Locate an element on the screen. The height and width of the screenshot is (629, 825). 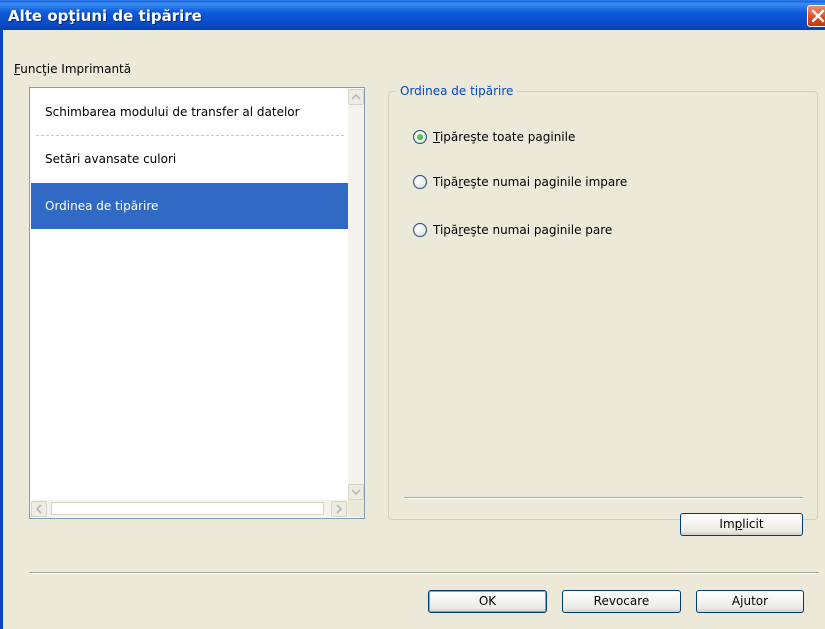
chevron-up-icon is located at coordinates (356, 96).